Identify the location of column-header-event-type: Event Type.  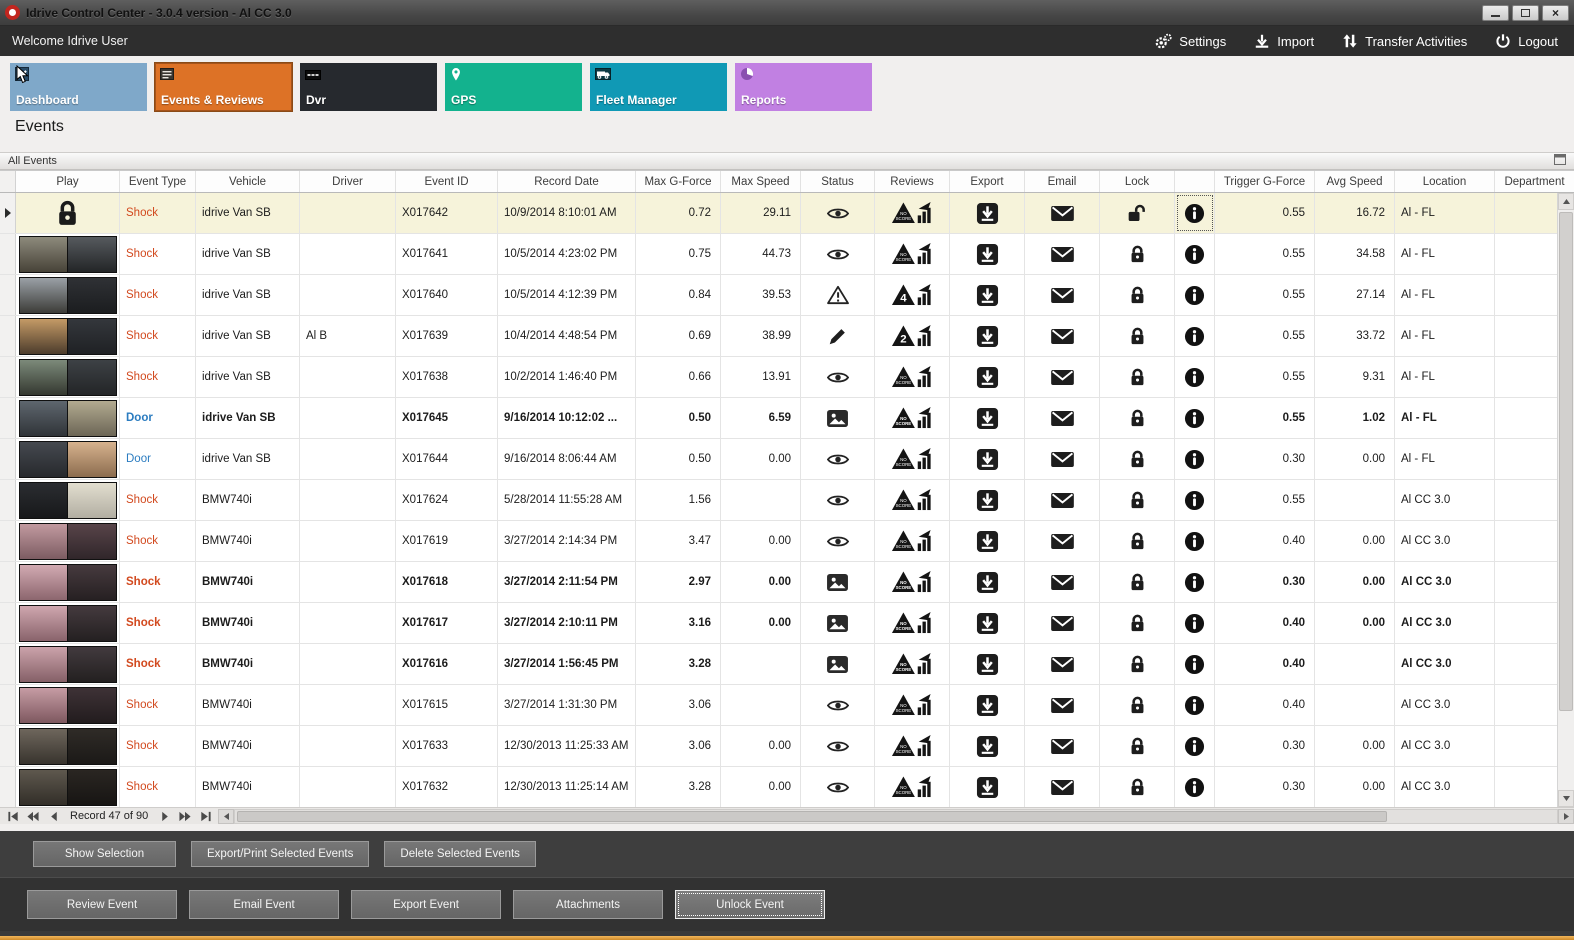
(158, 181).